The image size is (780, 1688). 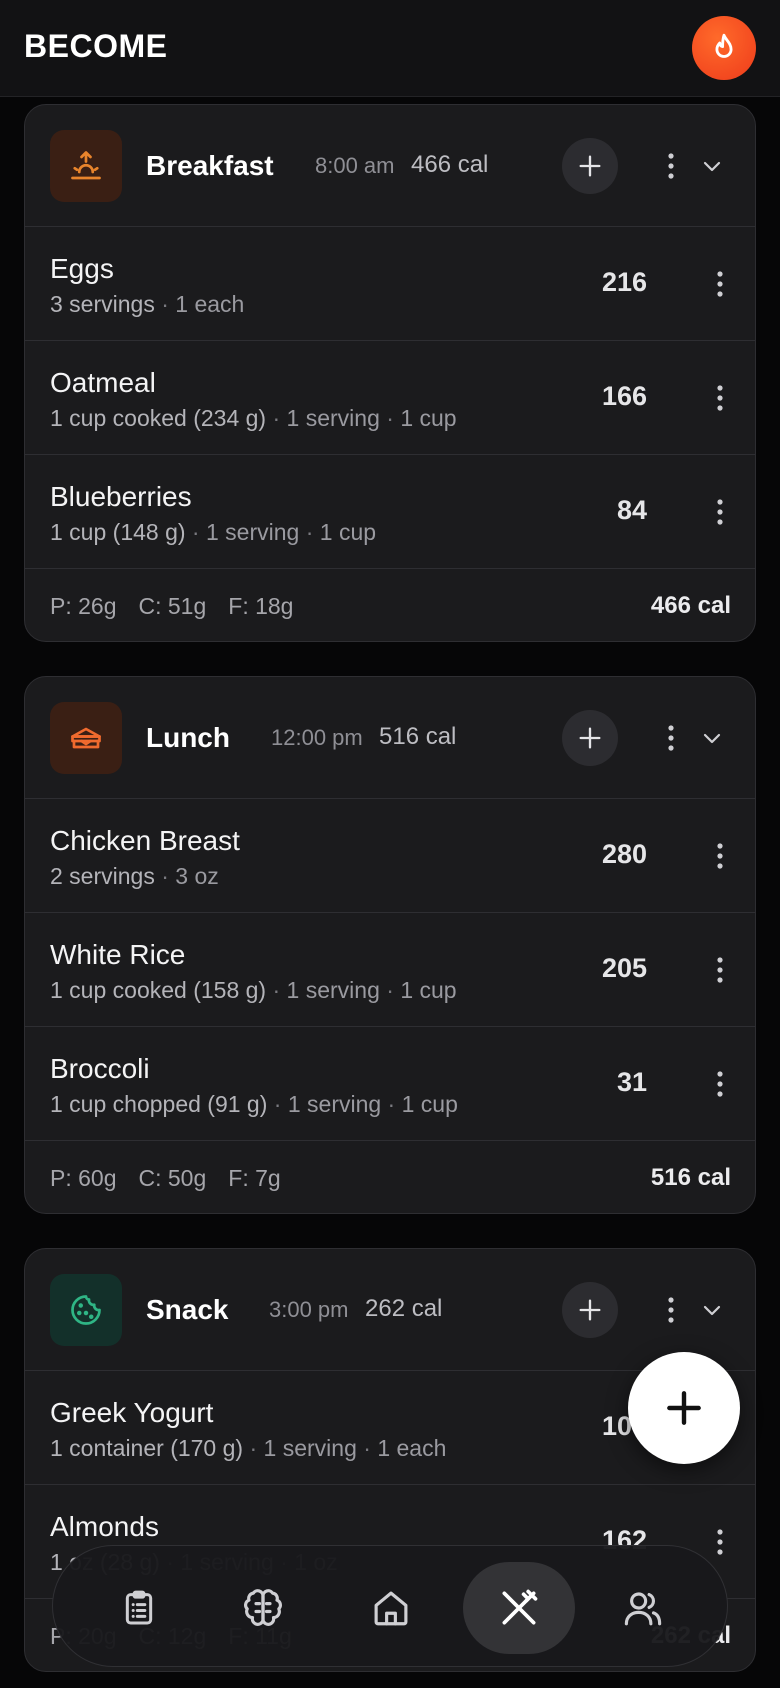 I want to click on sandwich-icon, so click(x=86, y=738).